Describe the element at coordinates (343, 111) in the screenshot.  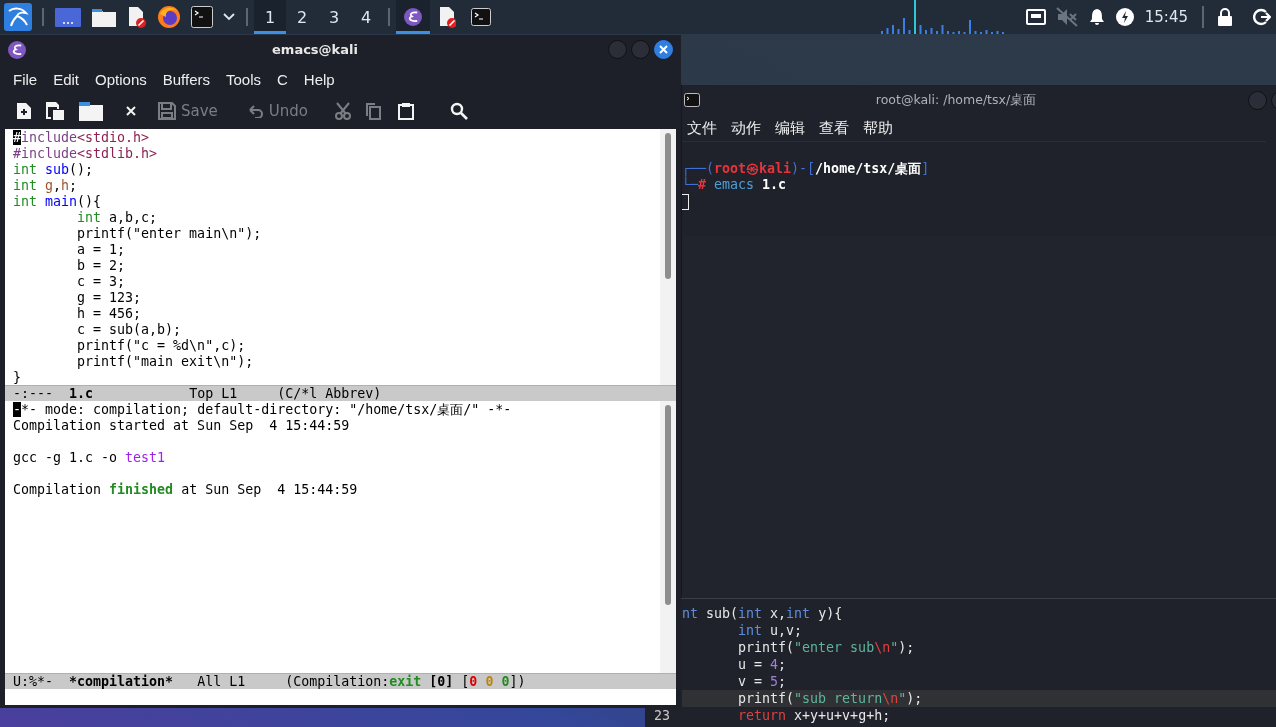
I see `scissors-icon` at that location.